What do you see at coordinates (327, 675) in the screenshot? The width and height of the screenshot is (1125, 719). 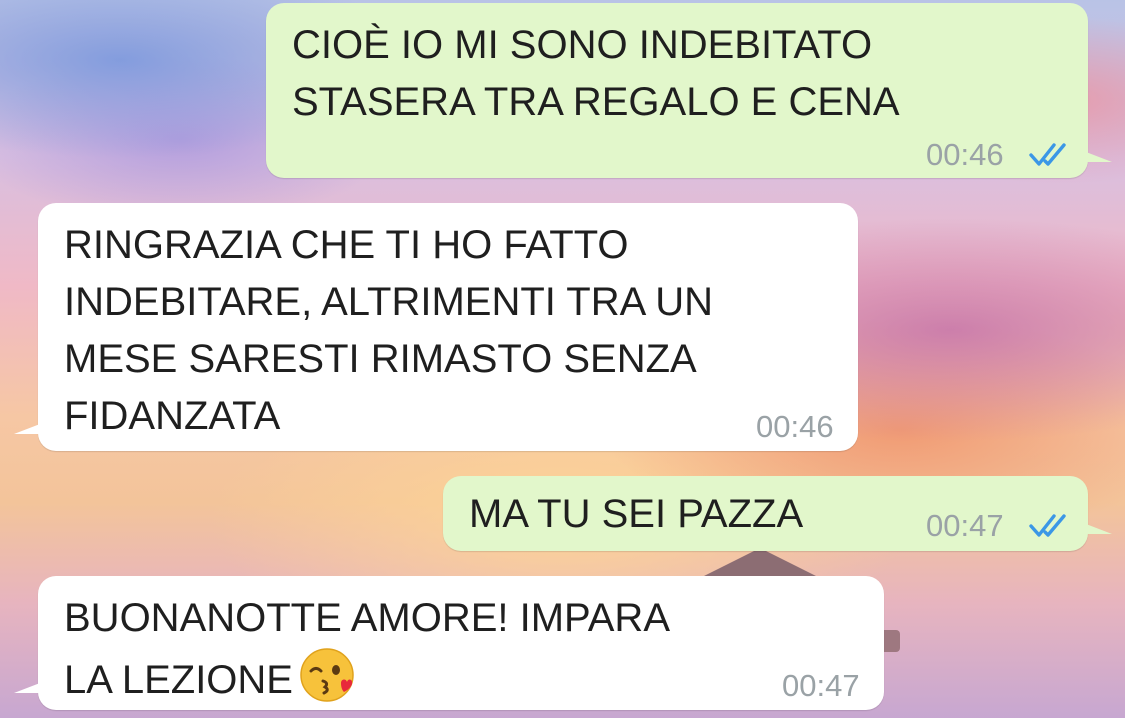 I see `kissing-face-heart-emoji` at bounding box center [327, 675].